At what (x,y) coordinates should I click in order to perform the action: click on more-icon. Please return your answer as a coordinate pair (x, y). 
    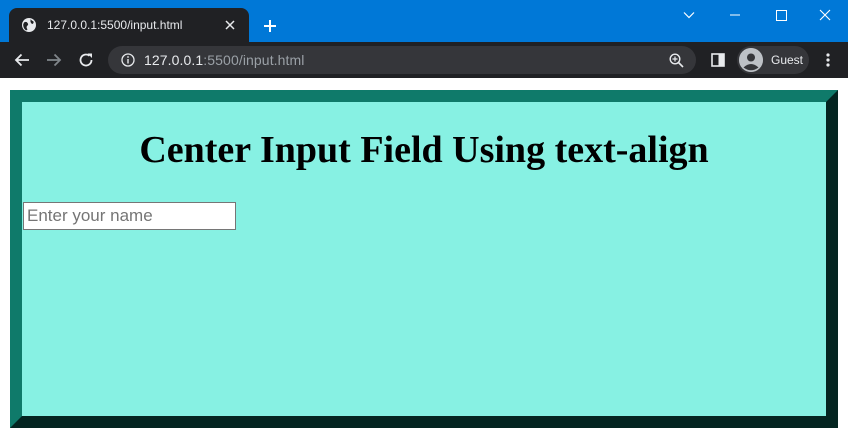
    Looking at the image, I should click on (828, 60).